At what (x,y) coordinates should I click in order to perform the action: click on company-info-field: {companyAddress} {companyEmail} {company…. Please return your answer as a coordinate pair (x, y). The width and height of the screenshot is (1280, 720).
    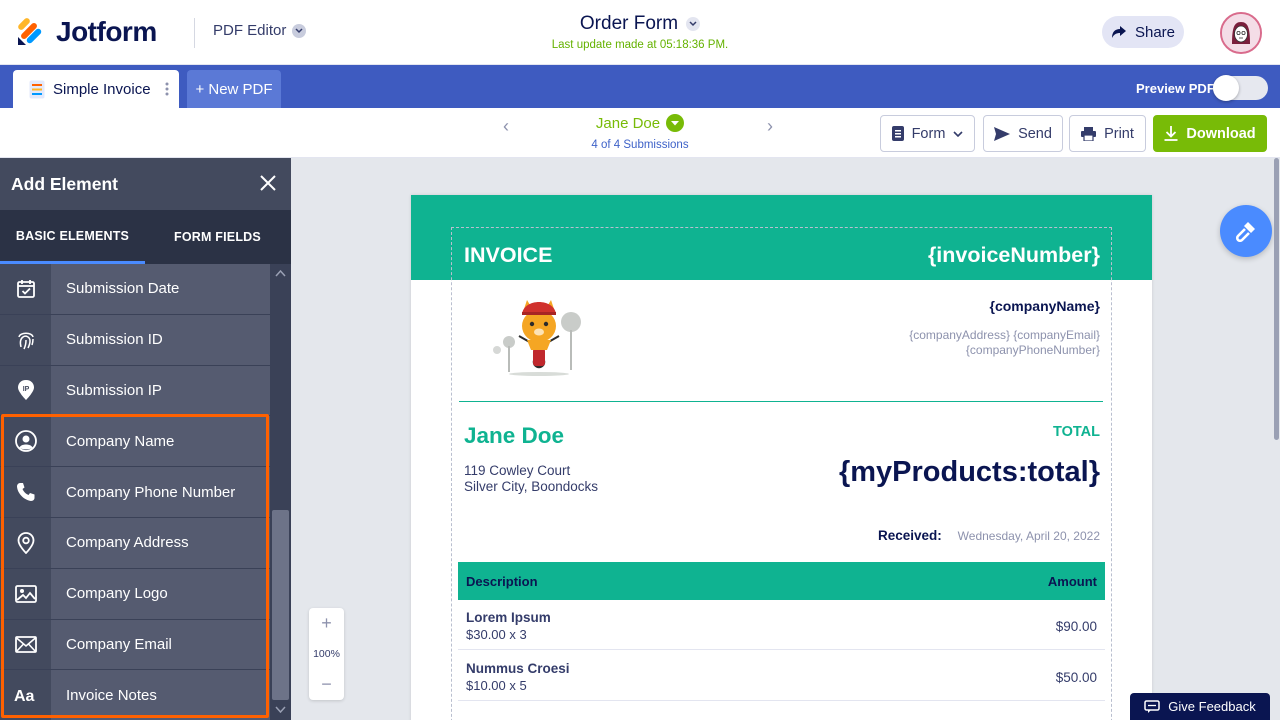
    Looking at the image, I should click on (1004, 343).